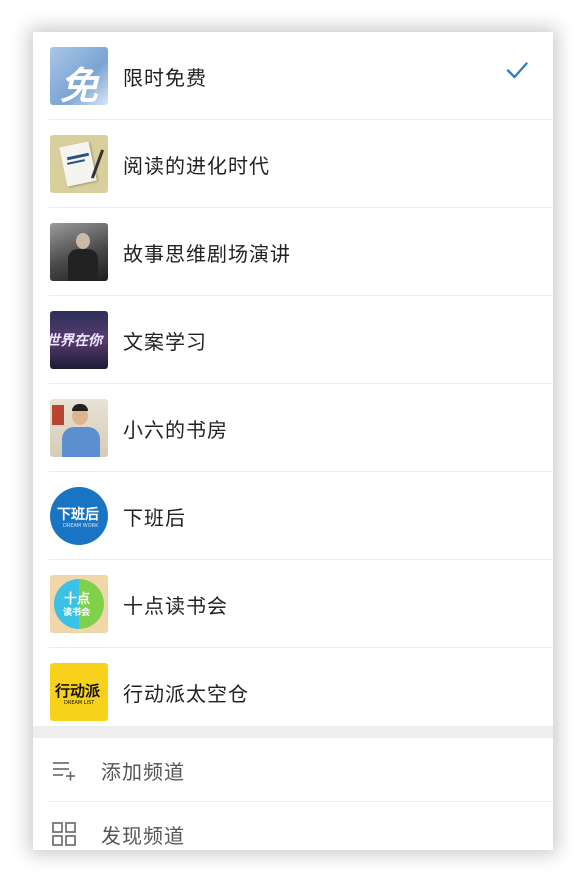 This screenshot has width=586, height=883. Describe the element at coordinates (79, 252) in the screenshot. I see `speaker-photo-icon` at that location.